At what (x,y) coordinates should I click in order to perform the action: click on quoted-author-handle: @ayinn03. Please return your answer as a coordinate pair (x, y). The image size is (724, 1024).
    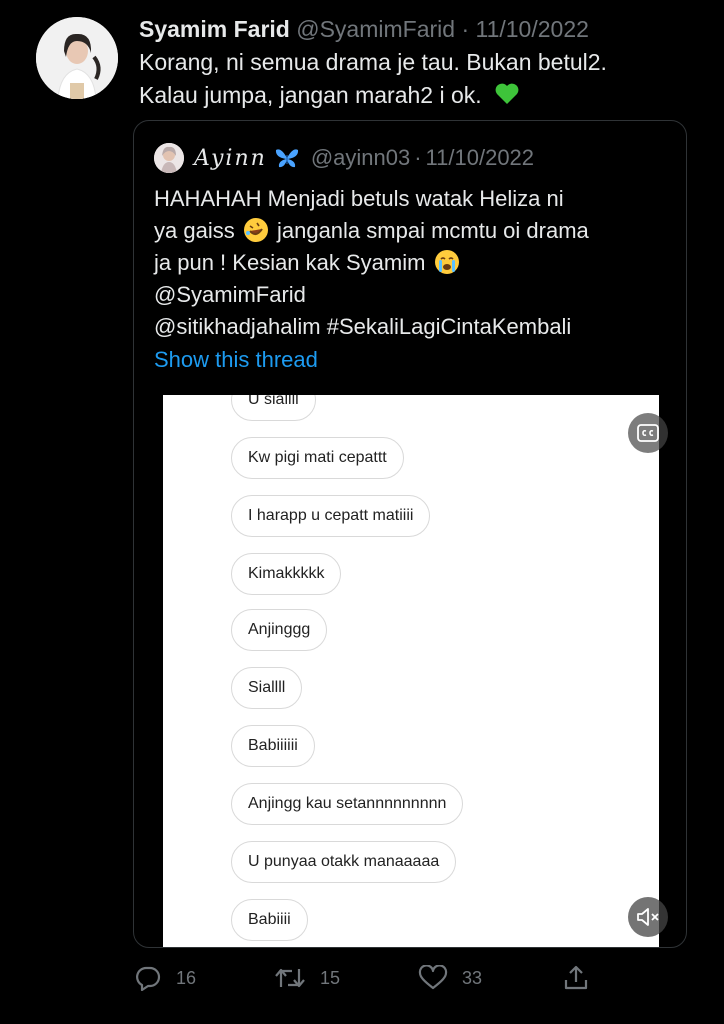
    Looking at the image, I should click on (360, 158).